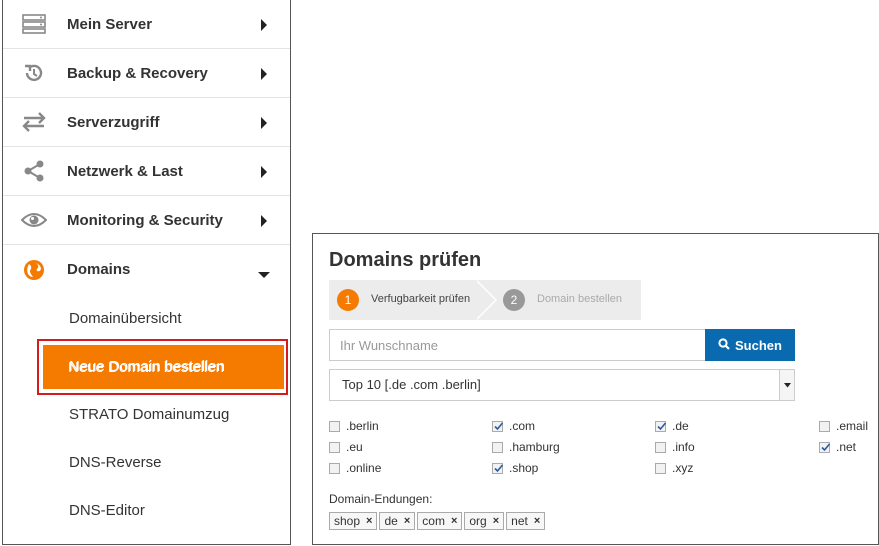 The image size is (879, 546). Describe the element at coordinates (34, 122) in the screenshot. I see `transfer-icon` at that location.